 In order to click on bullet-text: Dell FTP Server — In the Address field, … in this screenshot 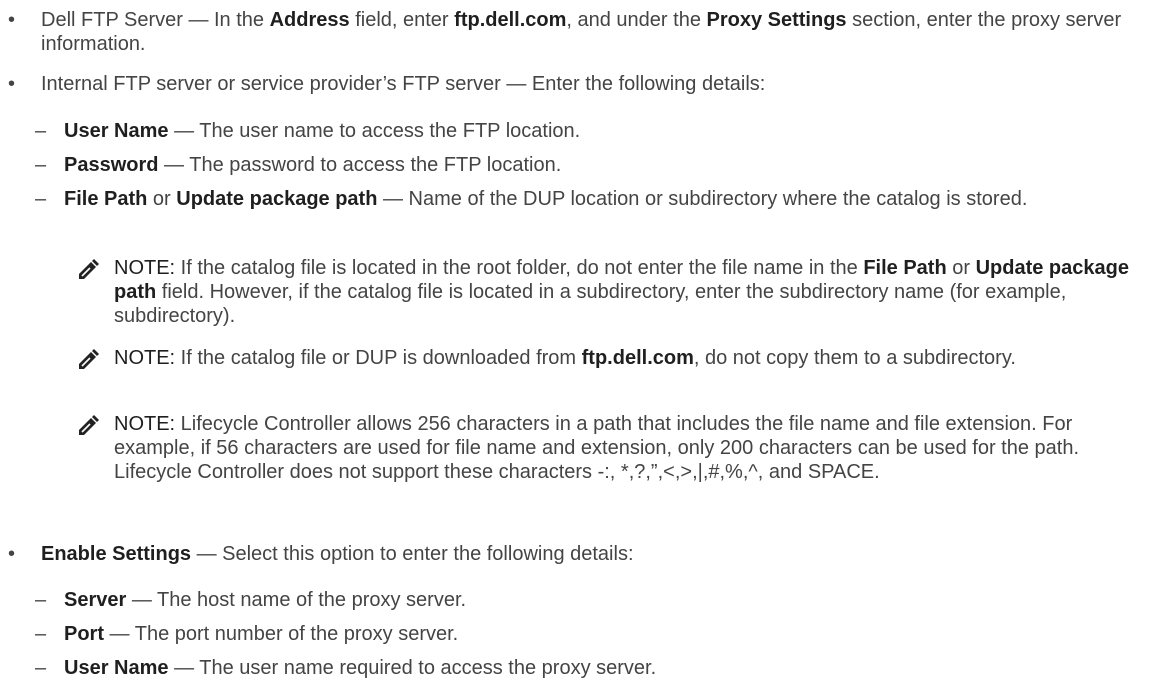, I will do `click(581, 32)`.